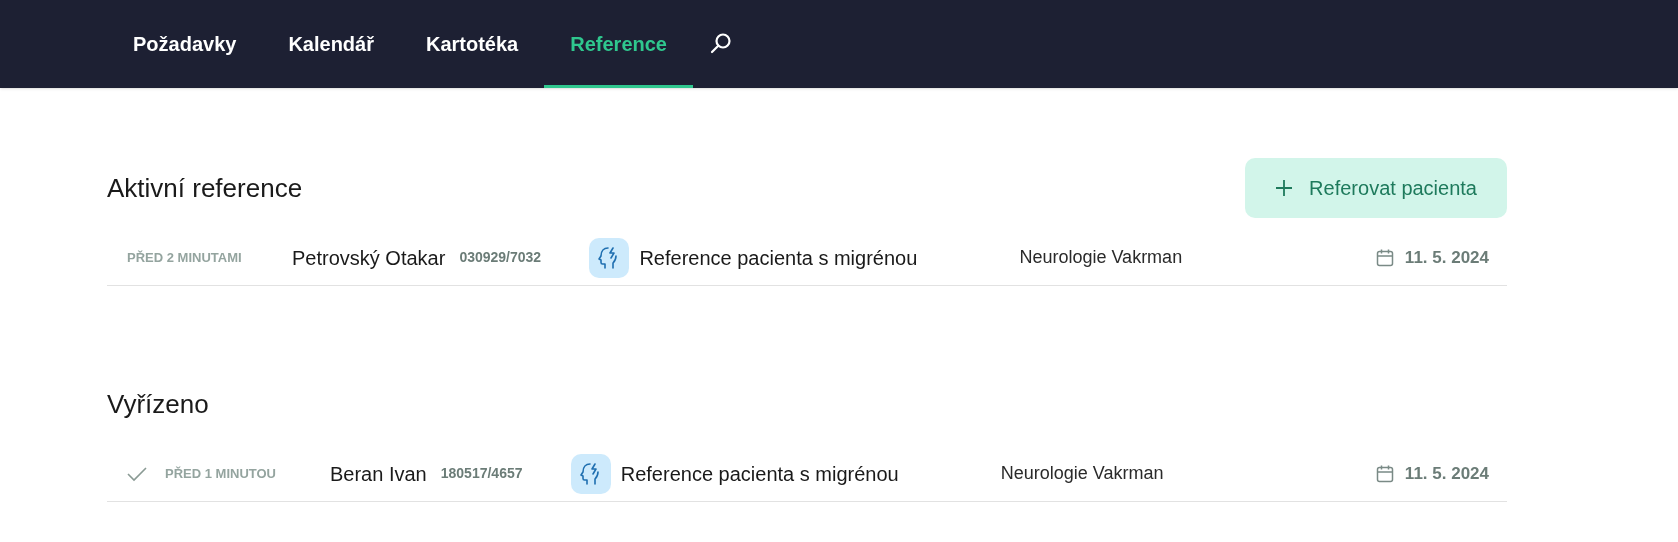 The width and height of the screenshot is (1678, 542). What do you see at coordinates (331, 44) in the screenshot?
I see `nav-tab: Kalendář` at bounding box center [331, 44].